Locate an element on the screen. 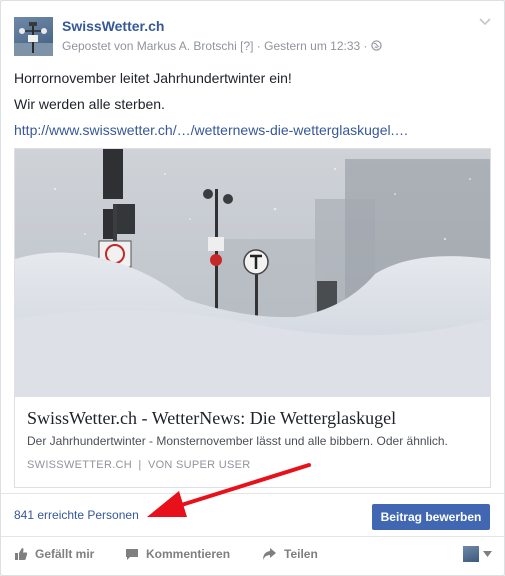 The image size is (505, 576). chevron-down-icon is located at coordinates (485, 22).